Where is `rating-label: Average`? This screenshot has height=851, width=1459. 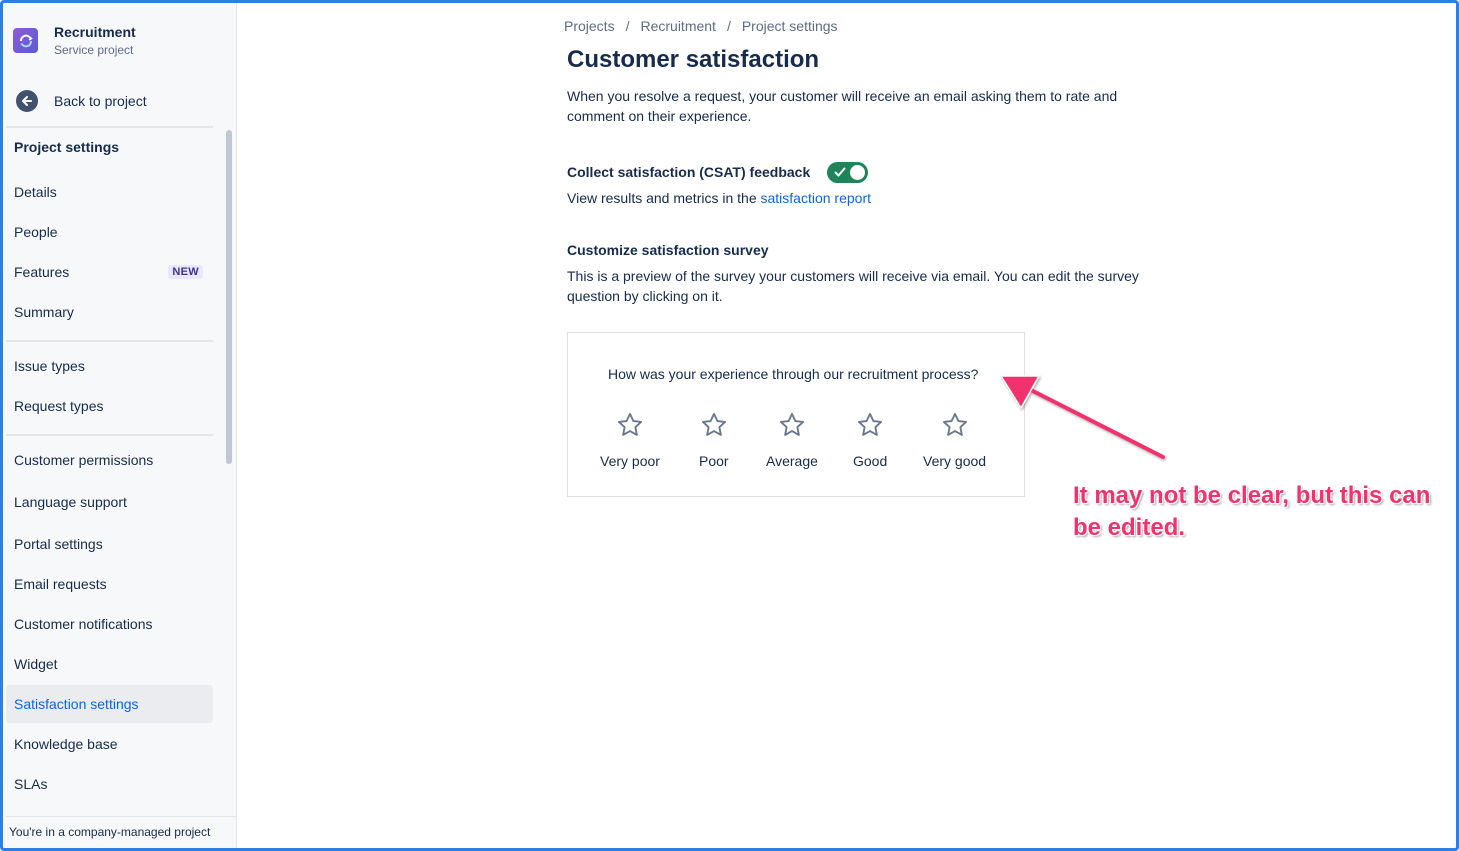
rating-label: Average is located at coordinates (792, 461).